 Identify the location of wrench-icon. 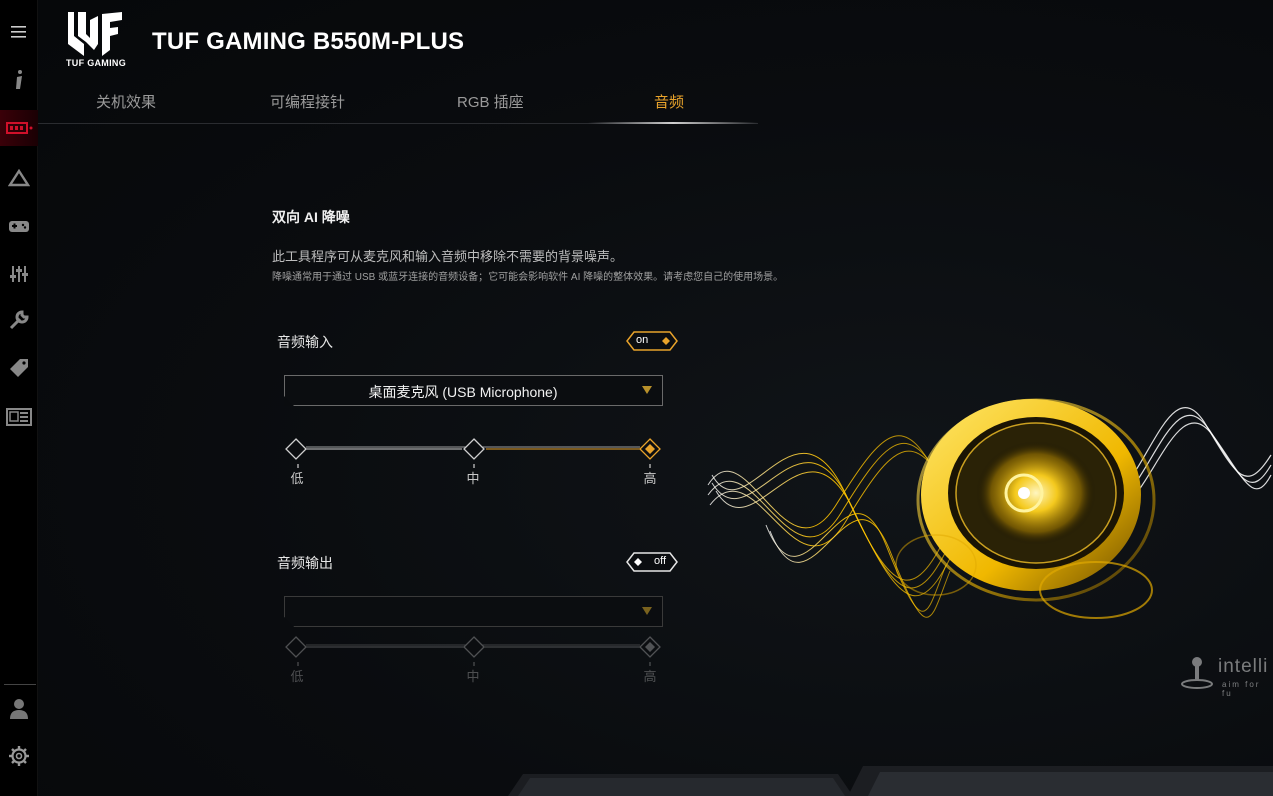
(19, 320).